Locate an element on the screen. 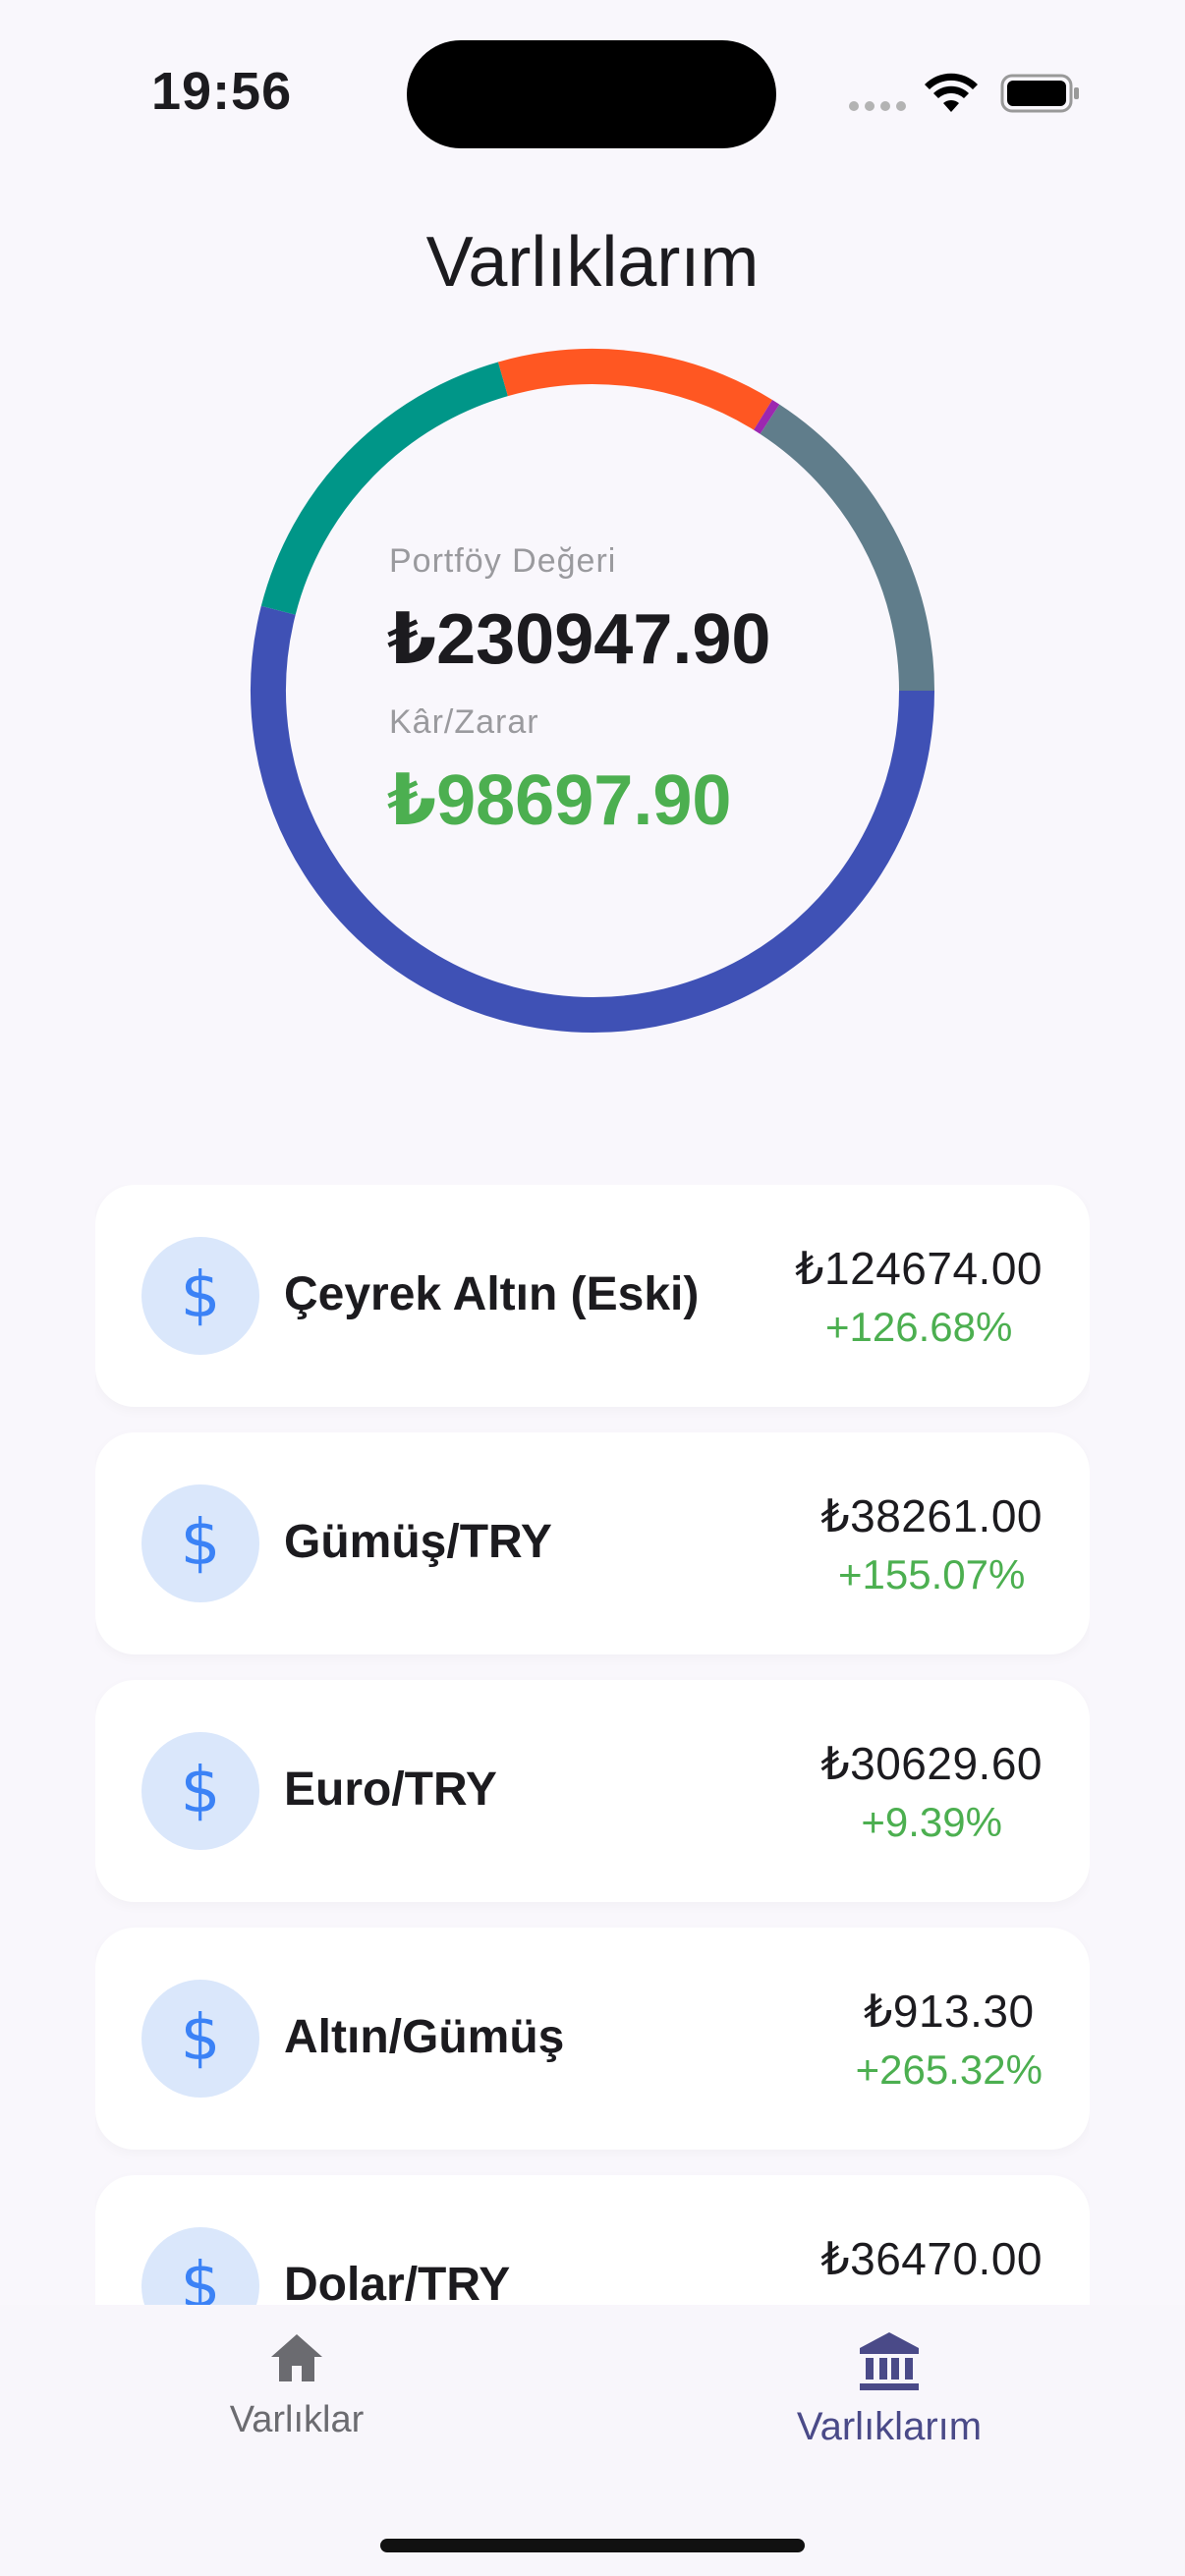 The image size is (1185, 2576). asset-change: +155.07% is located at coordinates (932, 1574).